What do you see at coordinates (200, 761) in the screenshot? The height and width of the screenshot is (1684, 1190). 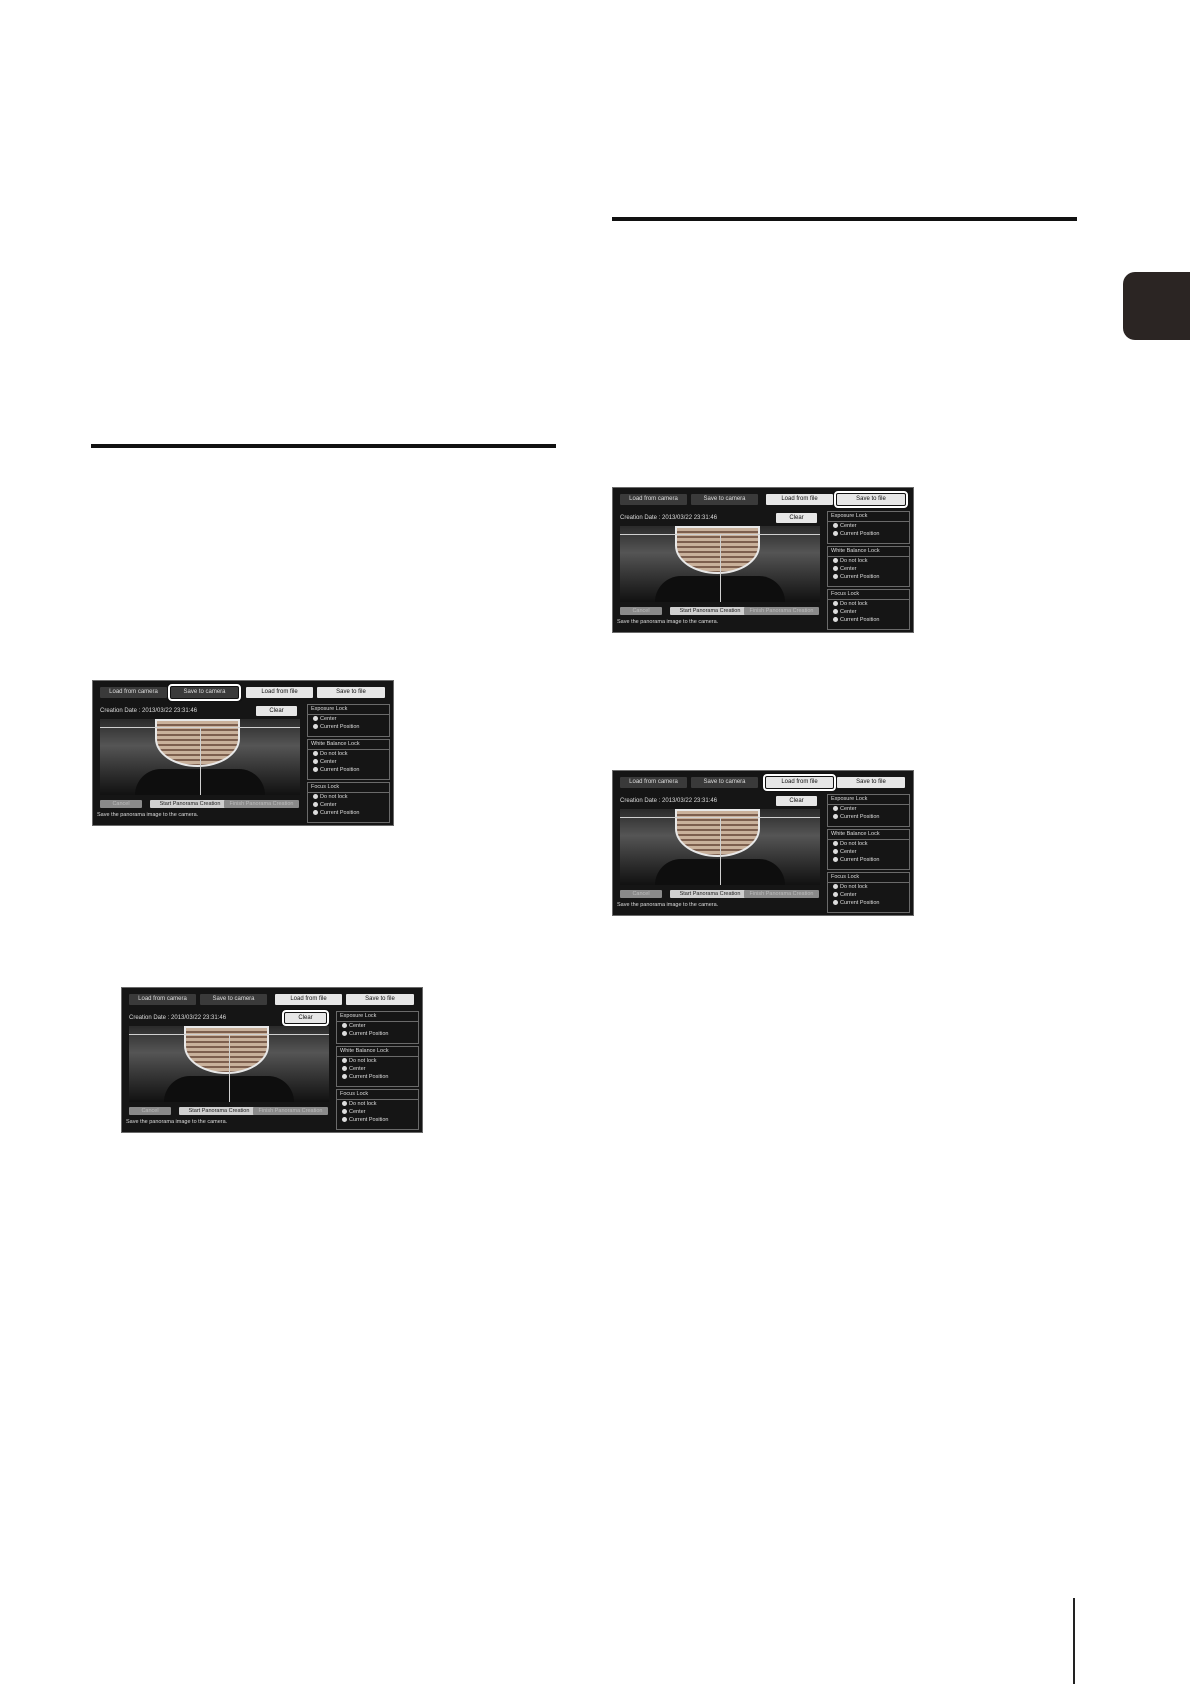 I see `vertical-guide-line` at bounding box center [200, 761].